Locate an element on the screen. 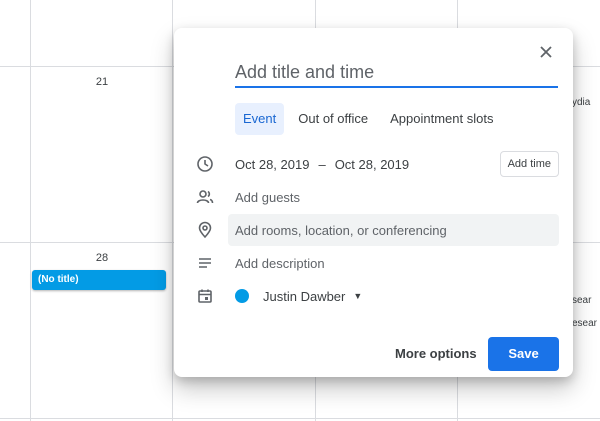 The image size is (600, 421). event-peek: esear is located at coordinates (586, 323).